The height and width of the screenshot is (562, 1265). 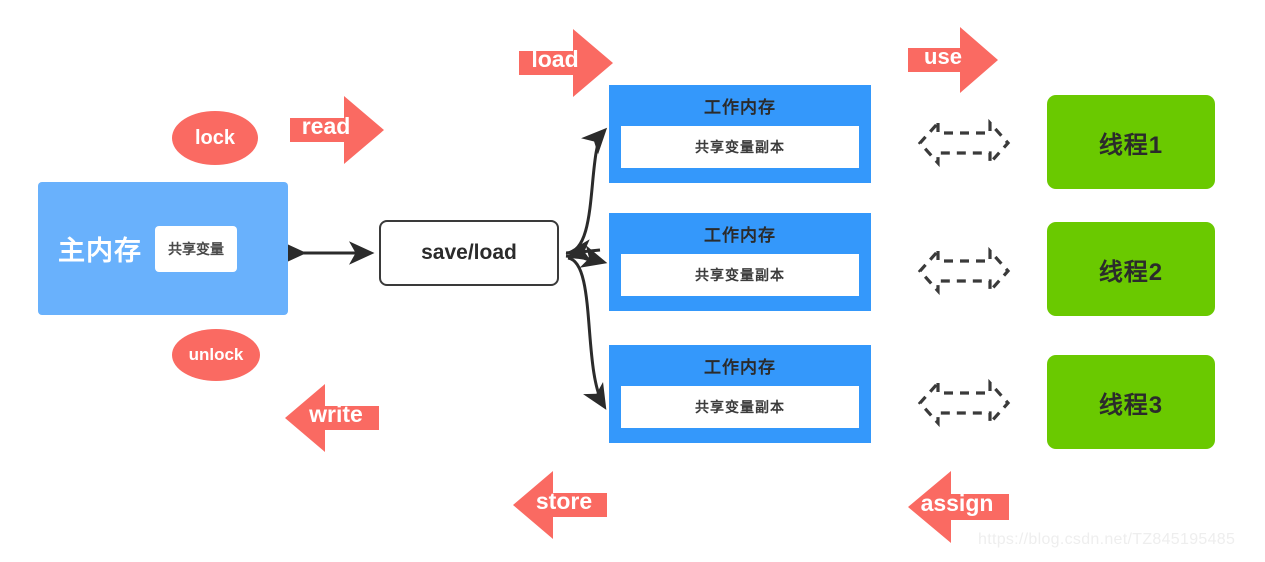 I want to click on main-memory-box: 主内存 共享变量, so click(x=163, y=248).